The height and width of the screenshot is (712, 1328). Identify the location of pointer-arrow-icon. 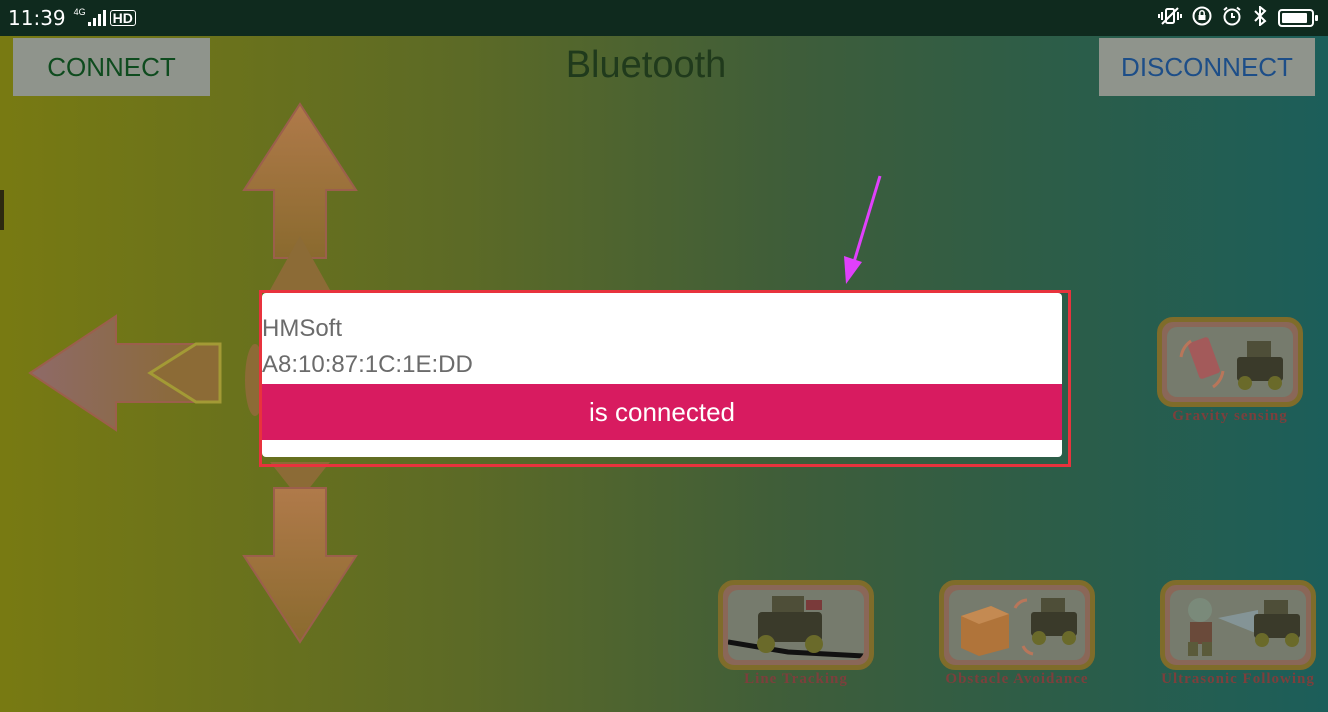
(863, 229).